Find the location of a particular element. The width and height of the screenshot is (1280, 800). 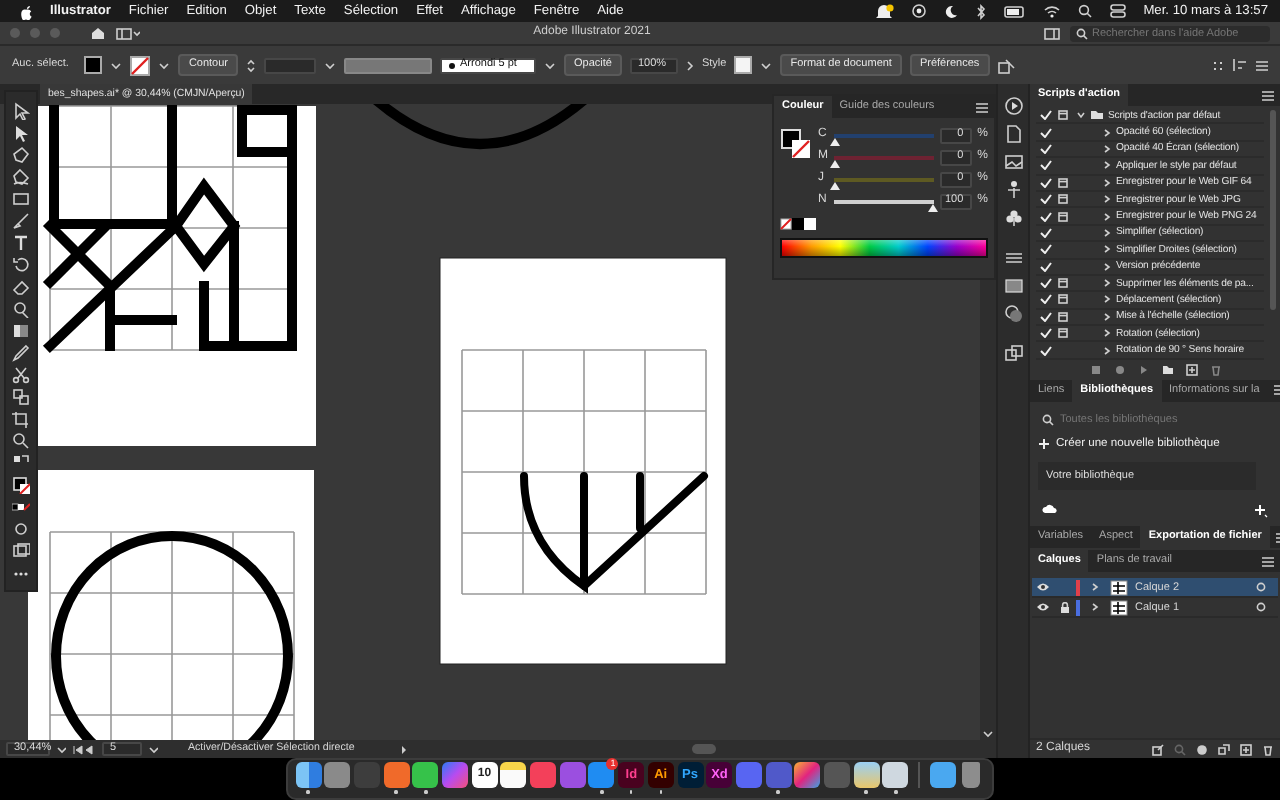

align-icon is located at coordinates (1240, 65).